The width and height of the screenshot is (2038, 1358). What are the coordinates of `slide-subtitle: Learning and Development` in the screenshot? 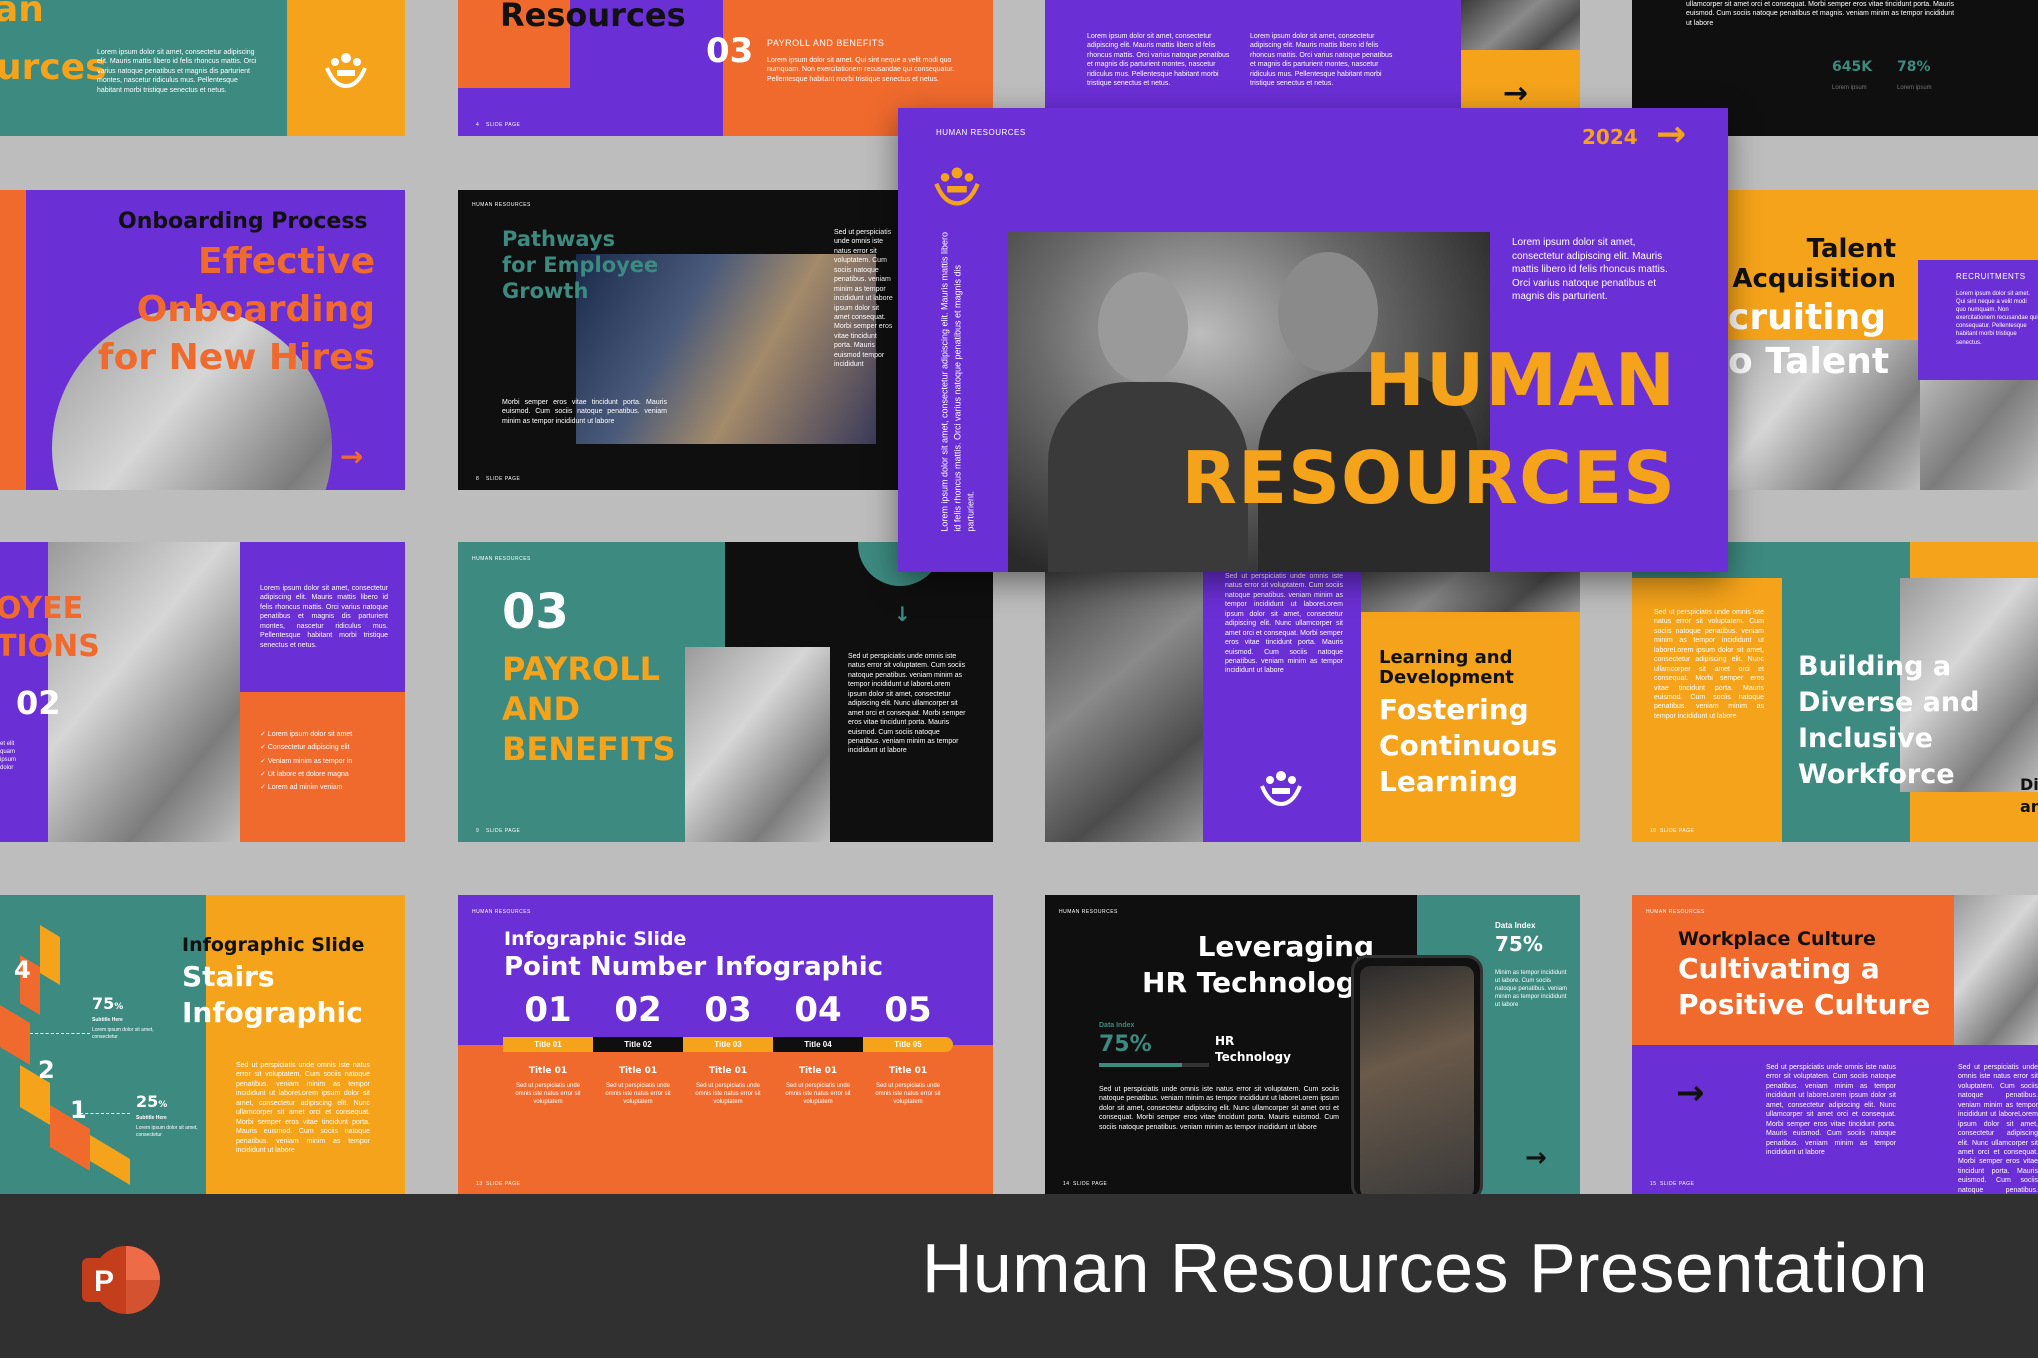 It's located at (1446, 668).